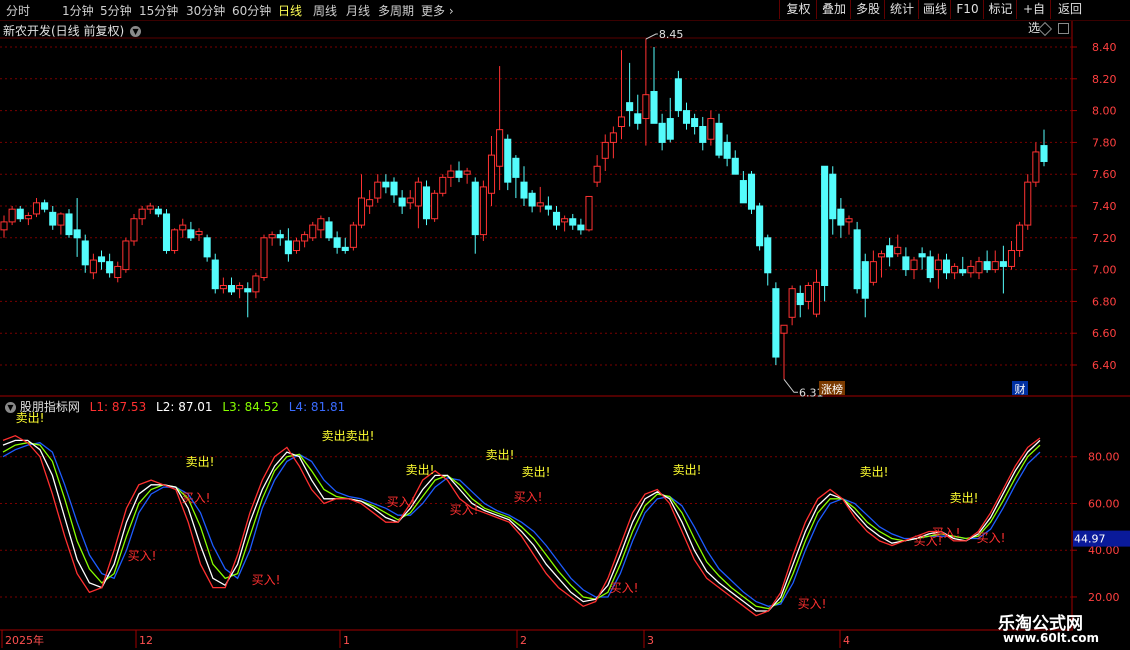  What do you see at coordinates (358, 10) in the screenshot?
I see `timeframe-8: 月线` at bounding box center [358, 10].